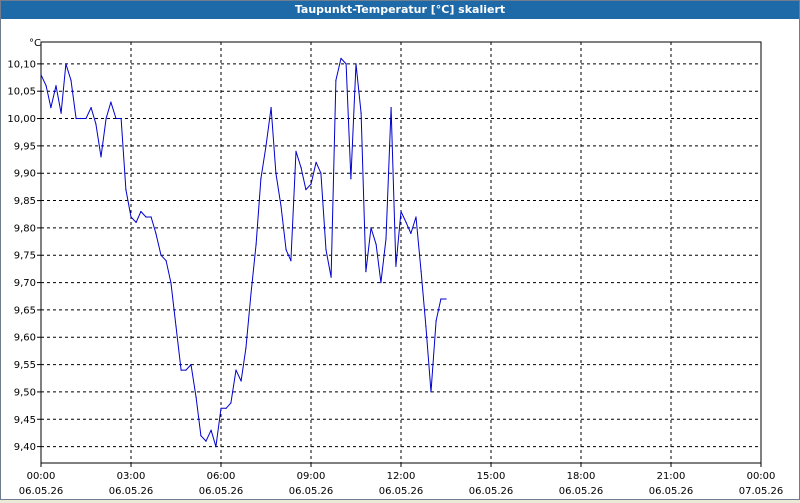 Image resolution: width=800 pixels, height=503 pixels. I want to click on y-axis-unit-label: °C, so click(35, 43).